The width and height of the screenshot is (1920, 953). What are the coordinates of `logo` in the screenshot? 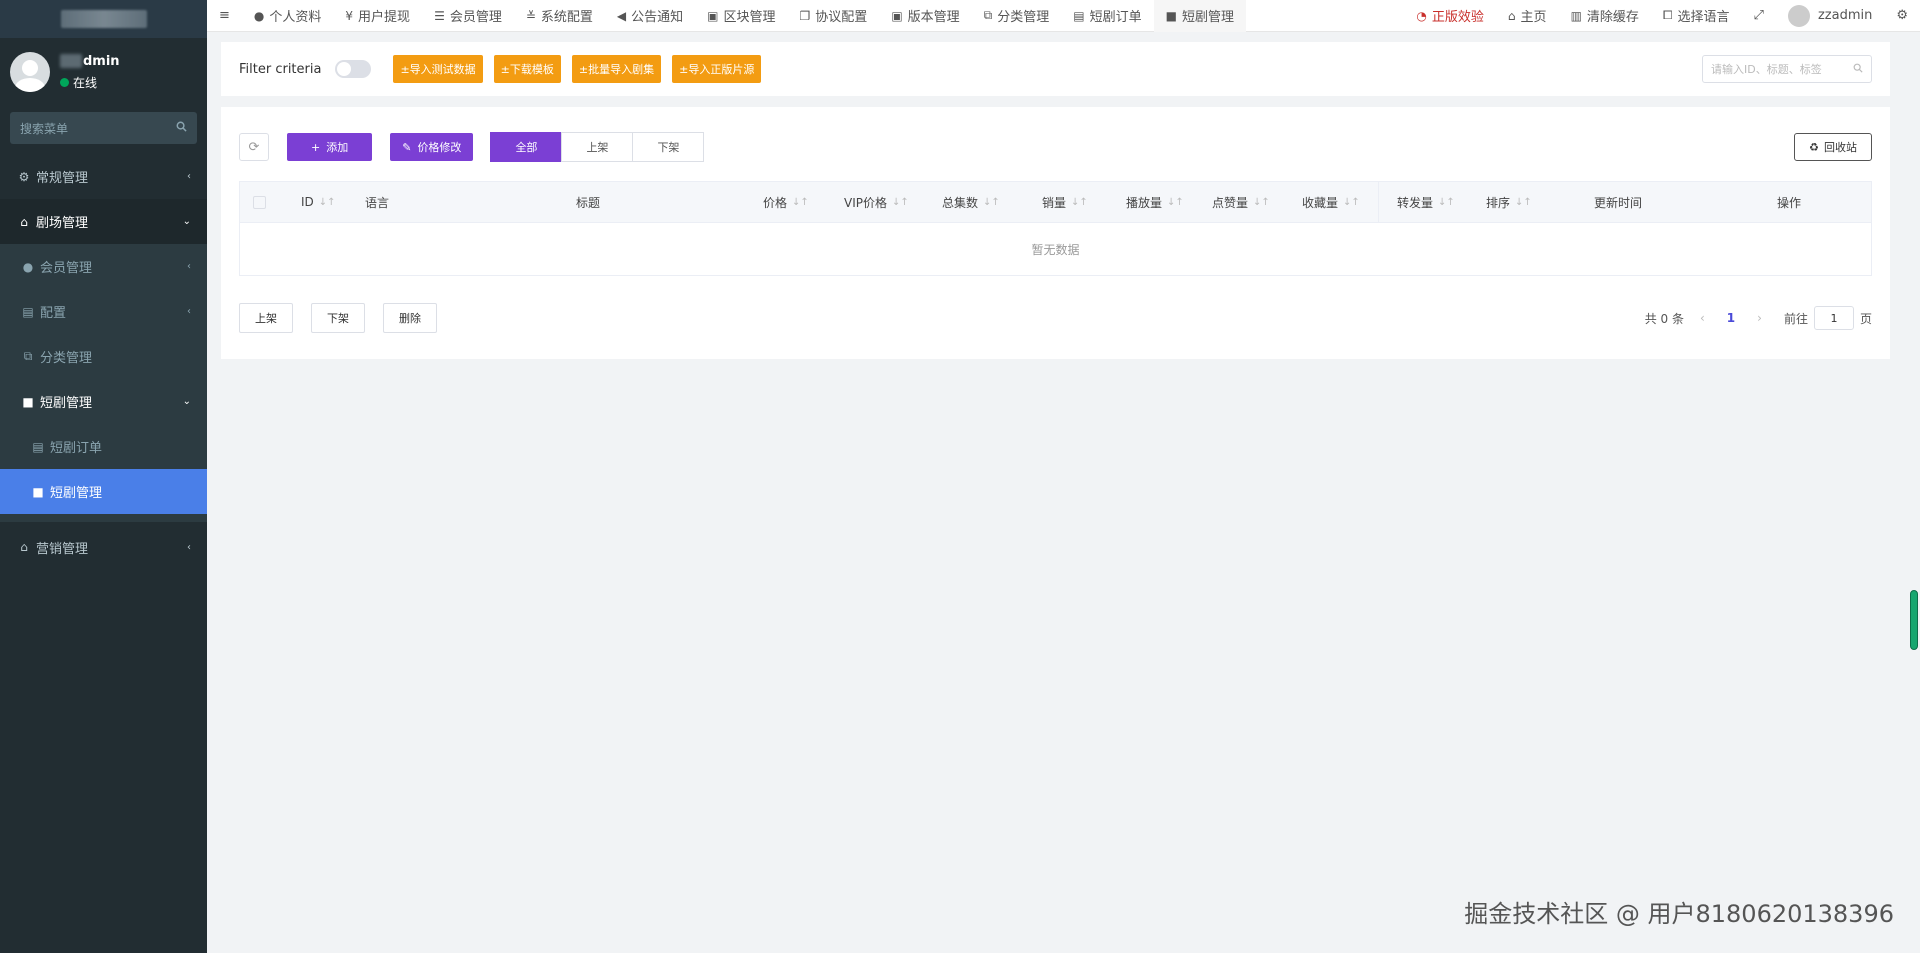 It's located at (103, 19).